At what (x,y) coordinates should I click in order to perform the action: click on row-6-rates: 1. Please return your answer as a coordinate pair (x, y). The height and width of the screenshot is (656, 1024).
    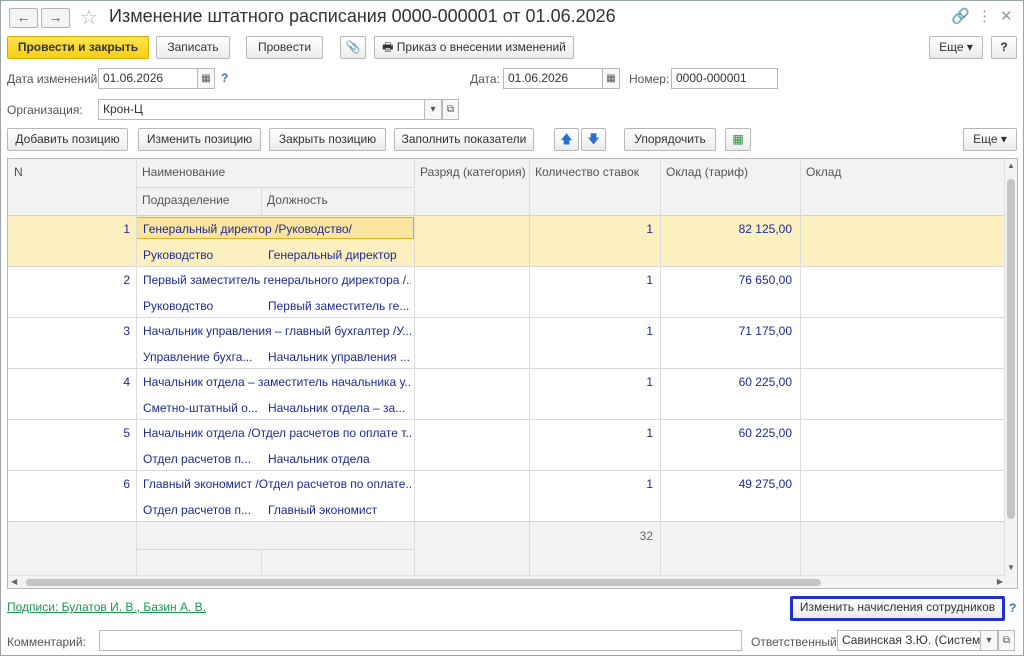
    Looking at the image, I should click on (591, 484).